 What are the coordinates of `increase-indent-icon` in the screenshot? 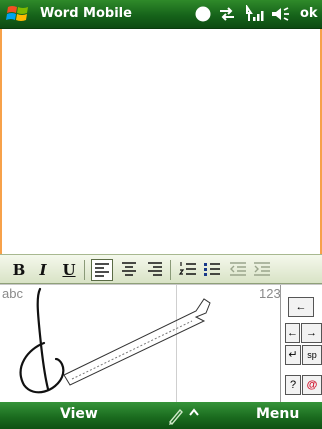 It's located at (262, 269).